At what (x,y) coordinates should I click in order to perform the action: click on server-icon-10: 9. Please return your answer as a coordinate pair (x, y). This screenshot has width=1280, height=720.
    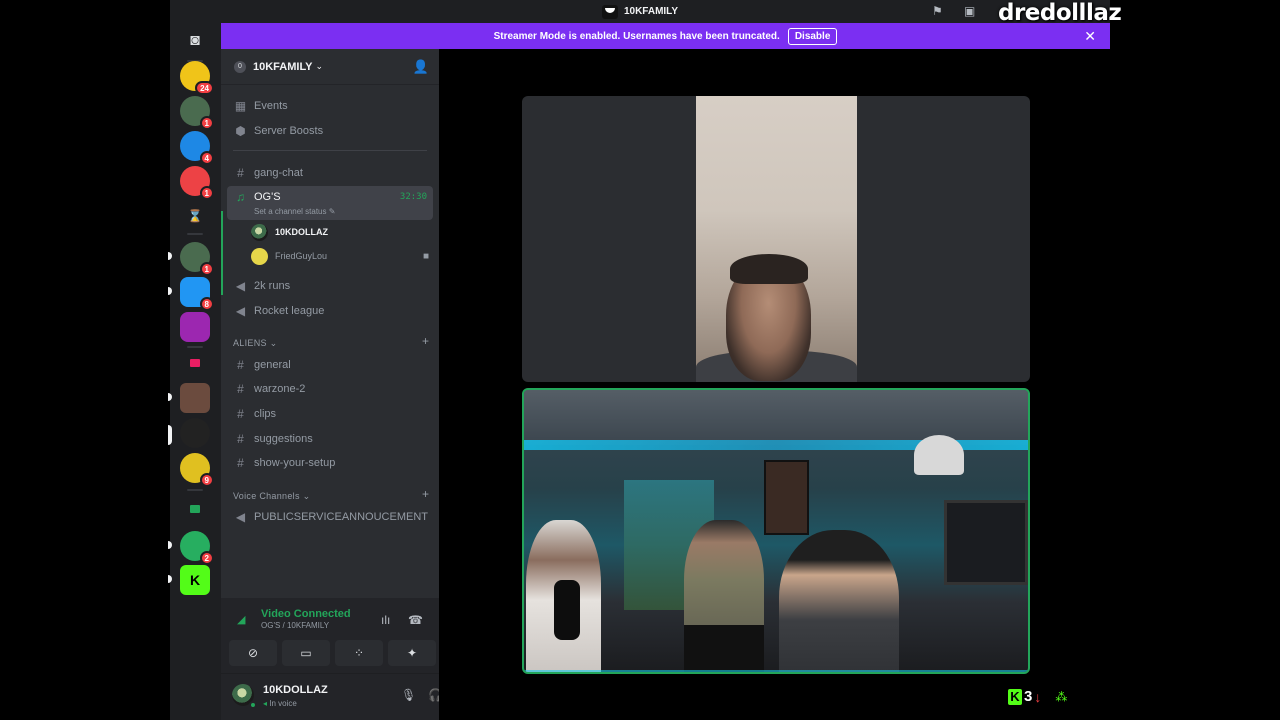
    Looking at the image, I should click on (197, 470).